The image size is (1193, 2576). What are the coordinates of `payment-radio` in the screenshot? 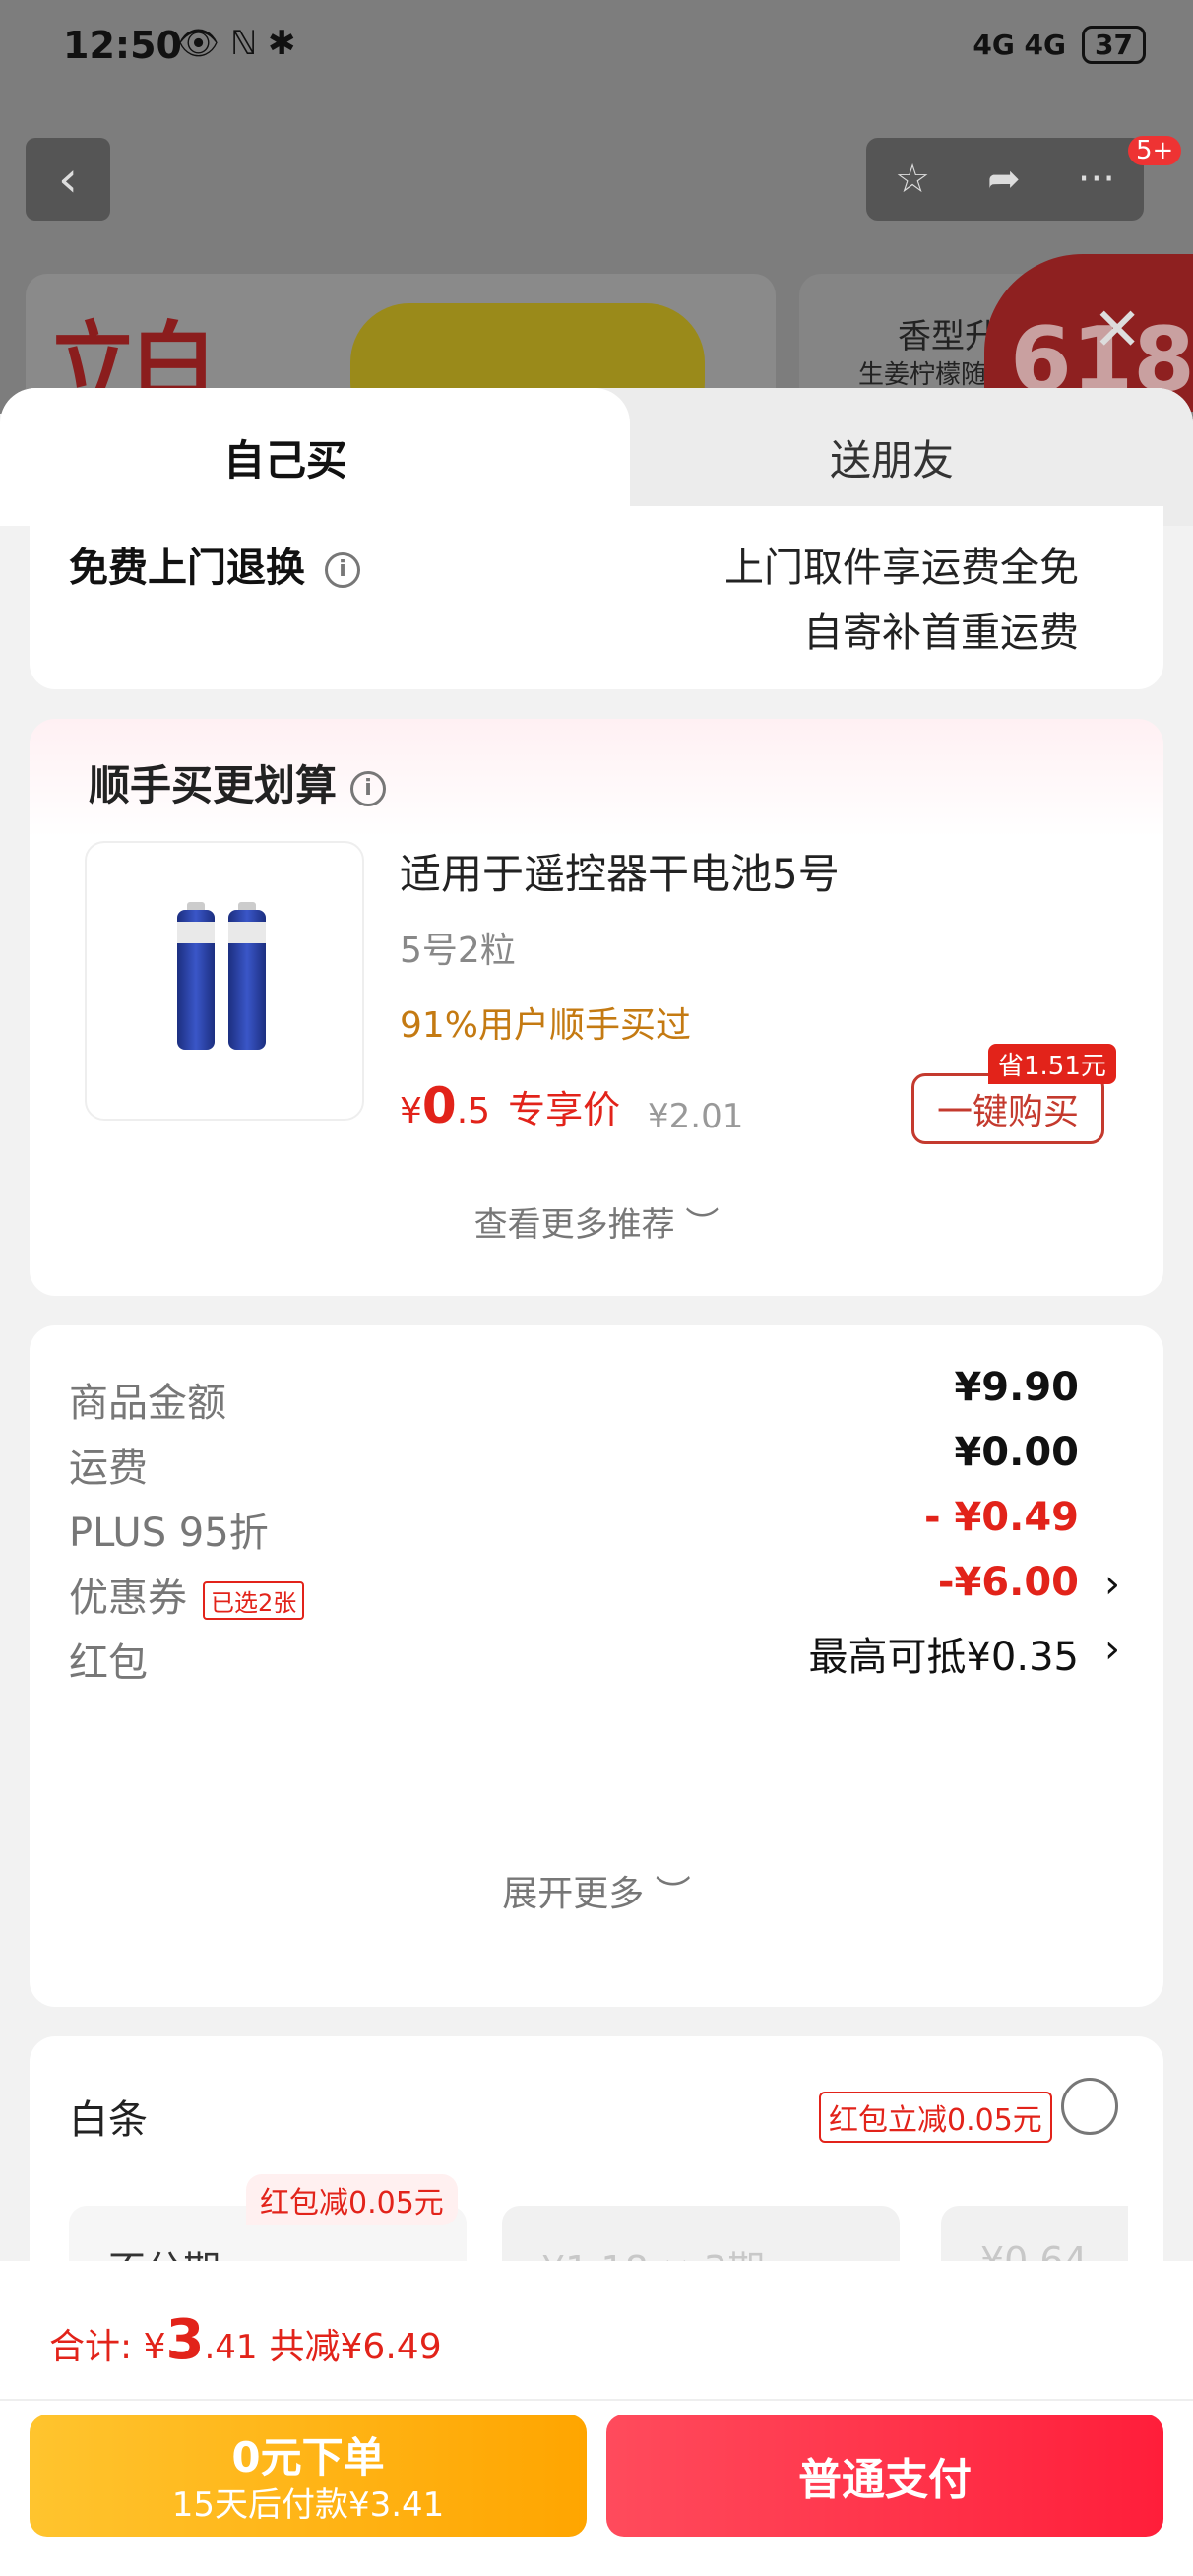 It's located at (1089, 2106).